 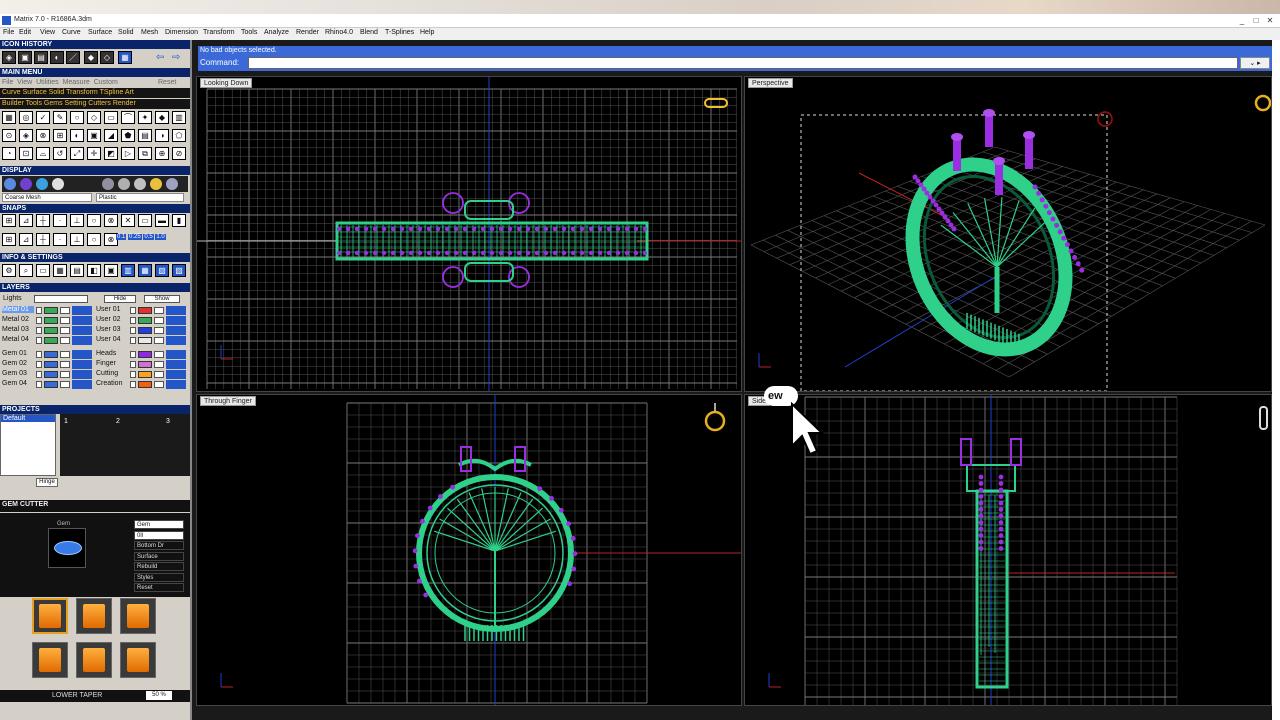 What do you see at coordinates (48, 340) in the screenshot?
I see `layer-row-metal-04: Metal 04` at bounding box center [48, 340].